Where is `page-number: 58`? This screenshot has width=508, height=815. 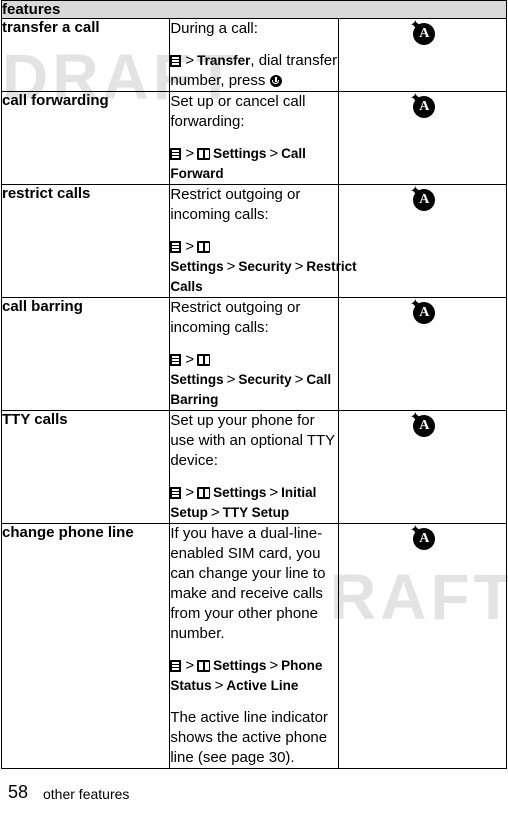 page-number: 58 is located at coordinates (18, 792).